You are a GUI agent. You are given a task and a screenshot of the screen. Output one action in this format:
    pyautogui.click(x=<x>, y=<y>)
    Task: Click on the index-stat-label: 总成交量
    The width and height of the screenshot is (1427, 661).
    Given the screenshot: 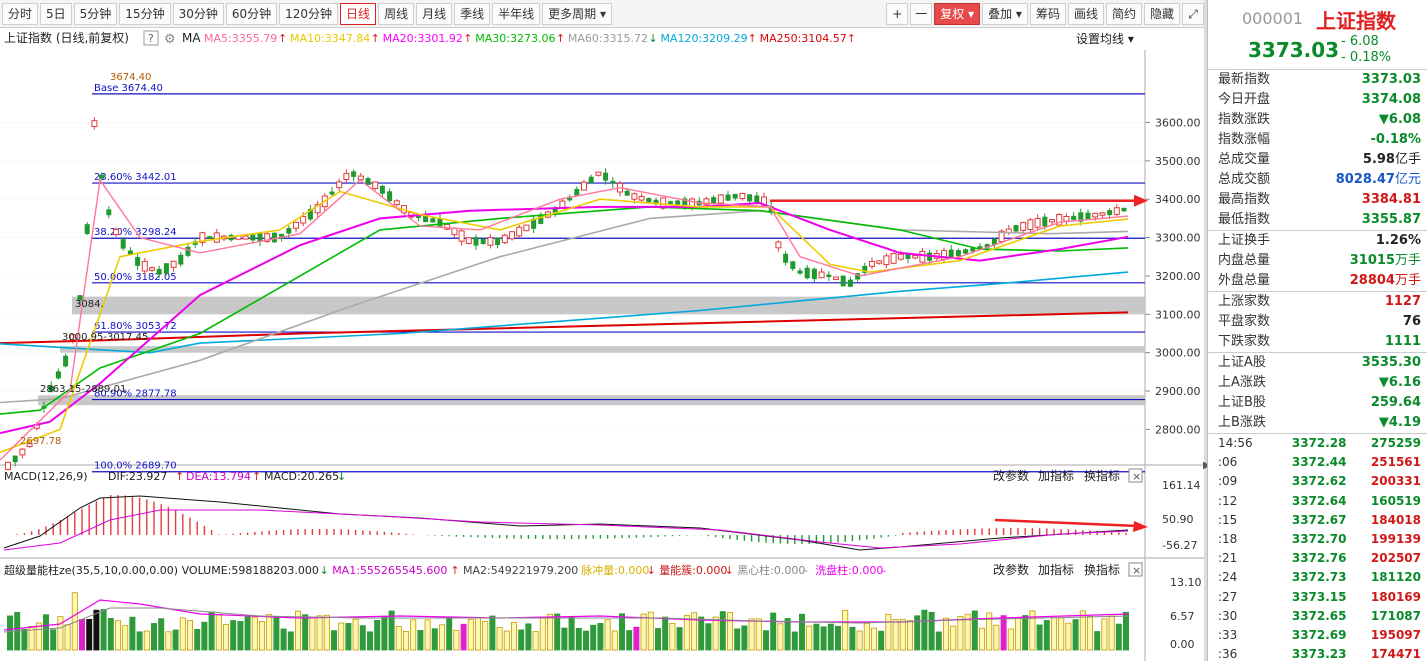 What is the action you would take?
    pyautogui.click(x=1244, y=159)
    